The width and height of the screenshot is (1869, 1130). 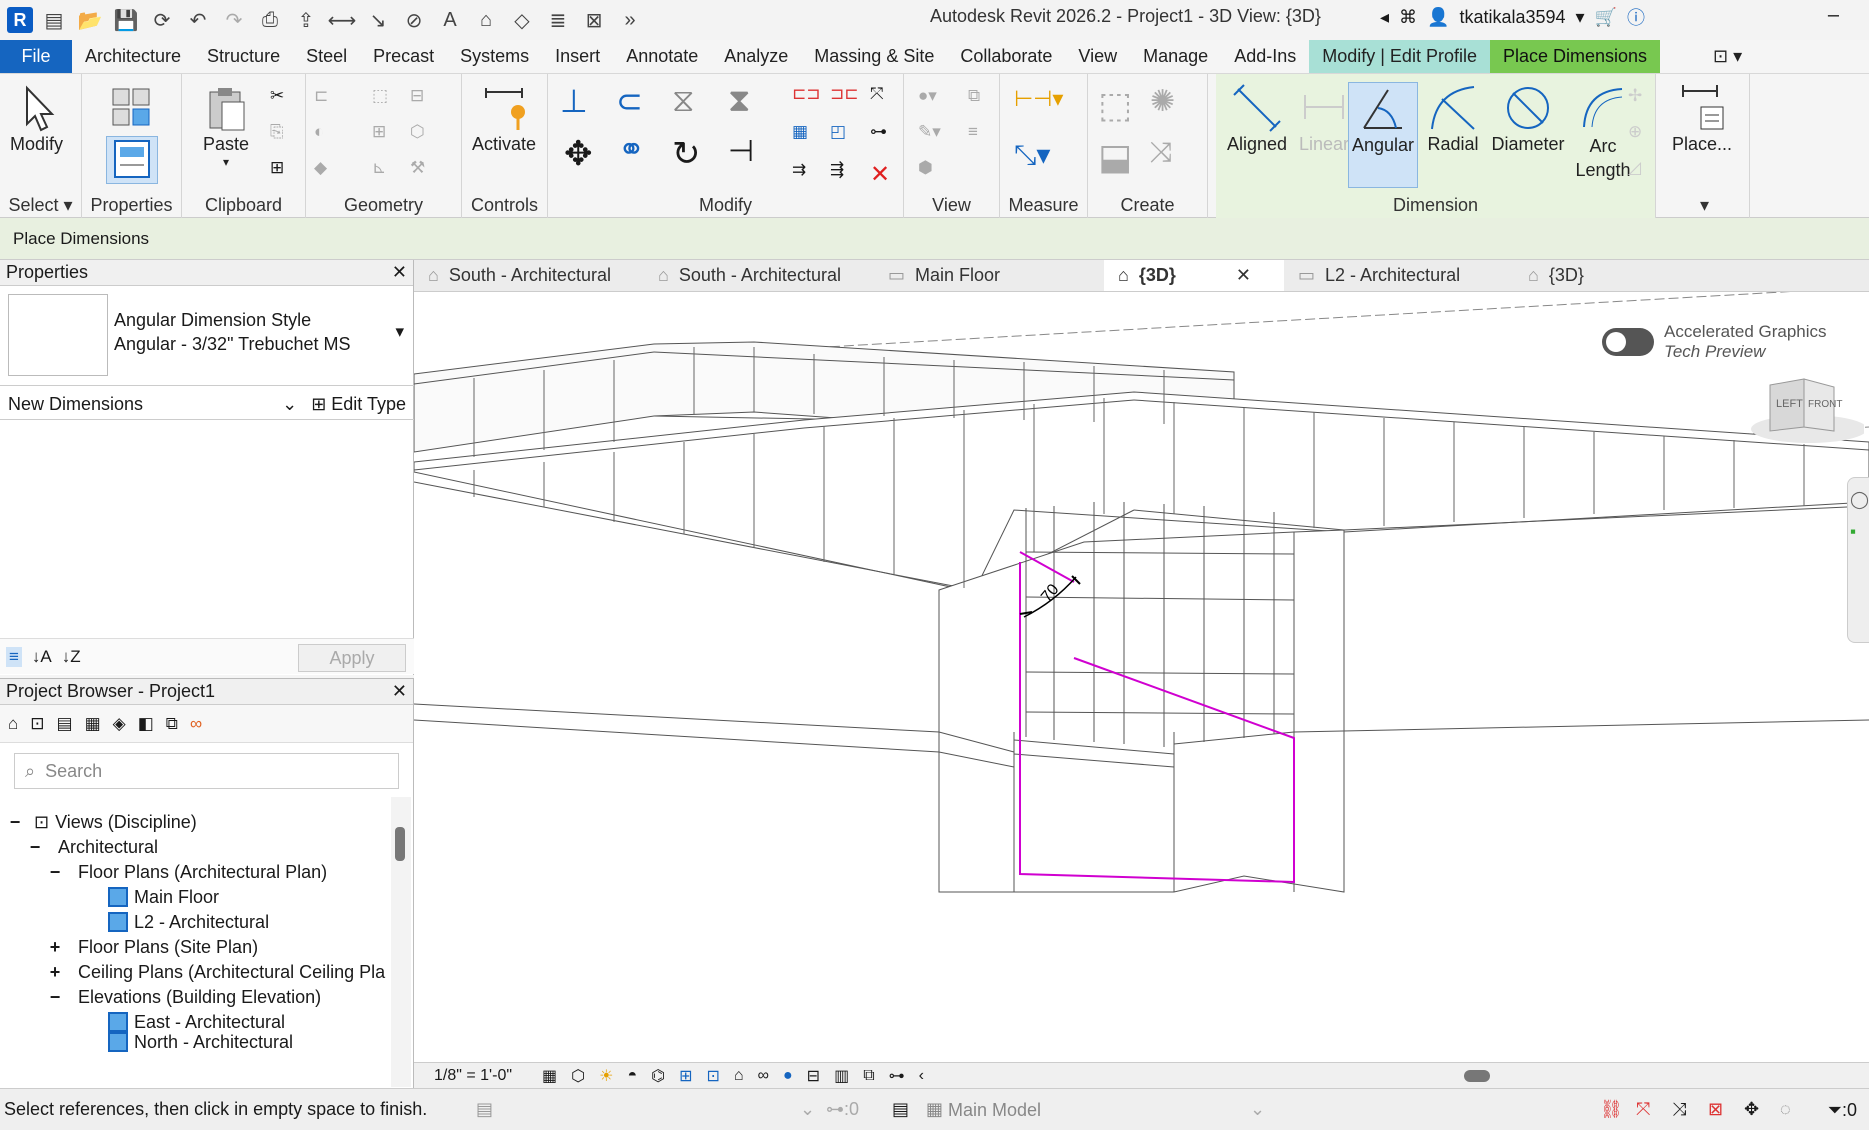 I want to click on select-links-icon: ⛓, so click(x=1611, y=1109).